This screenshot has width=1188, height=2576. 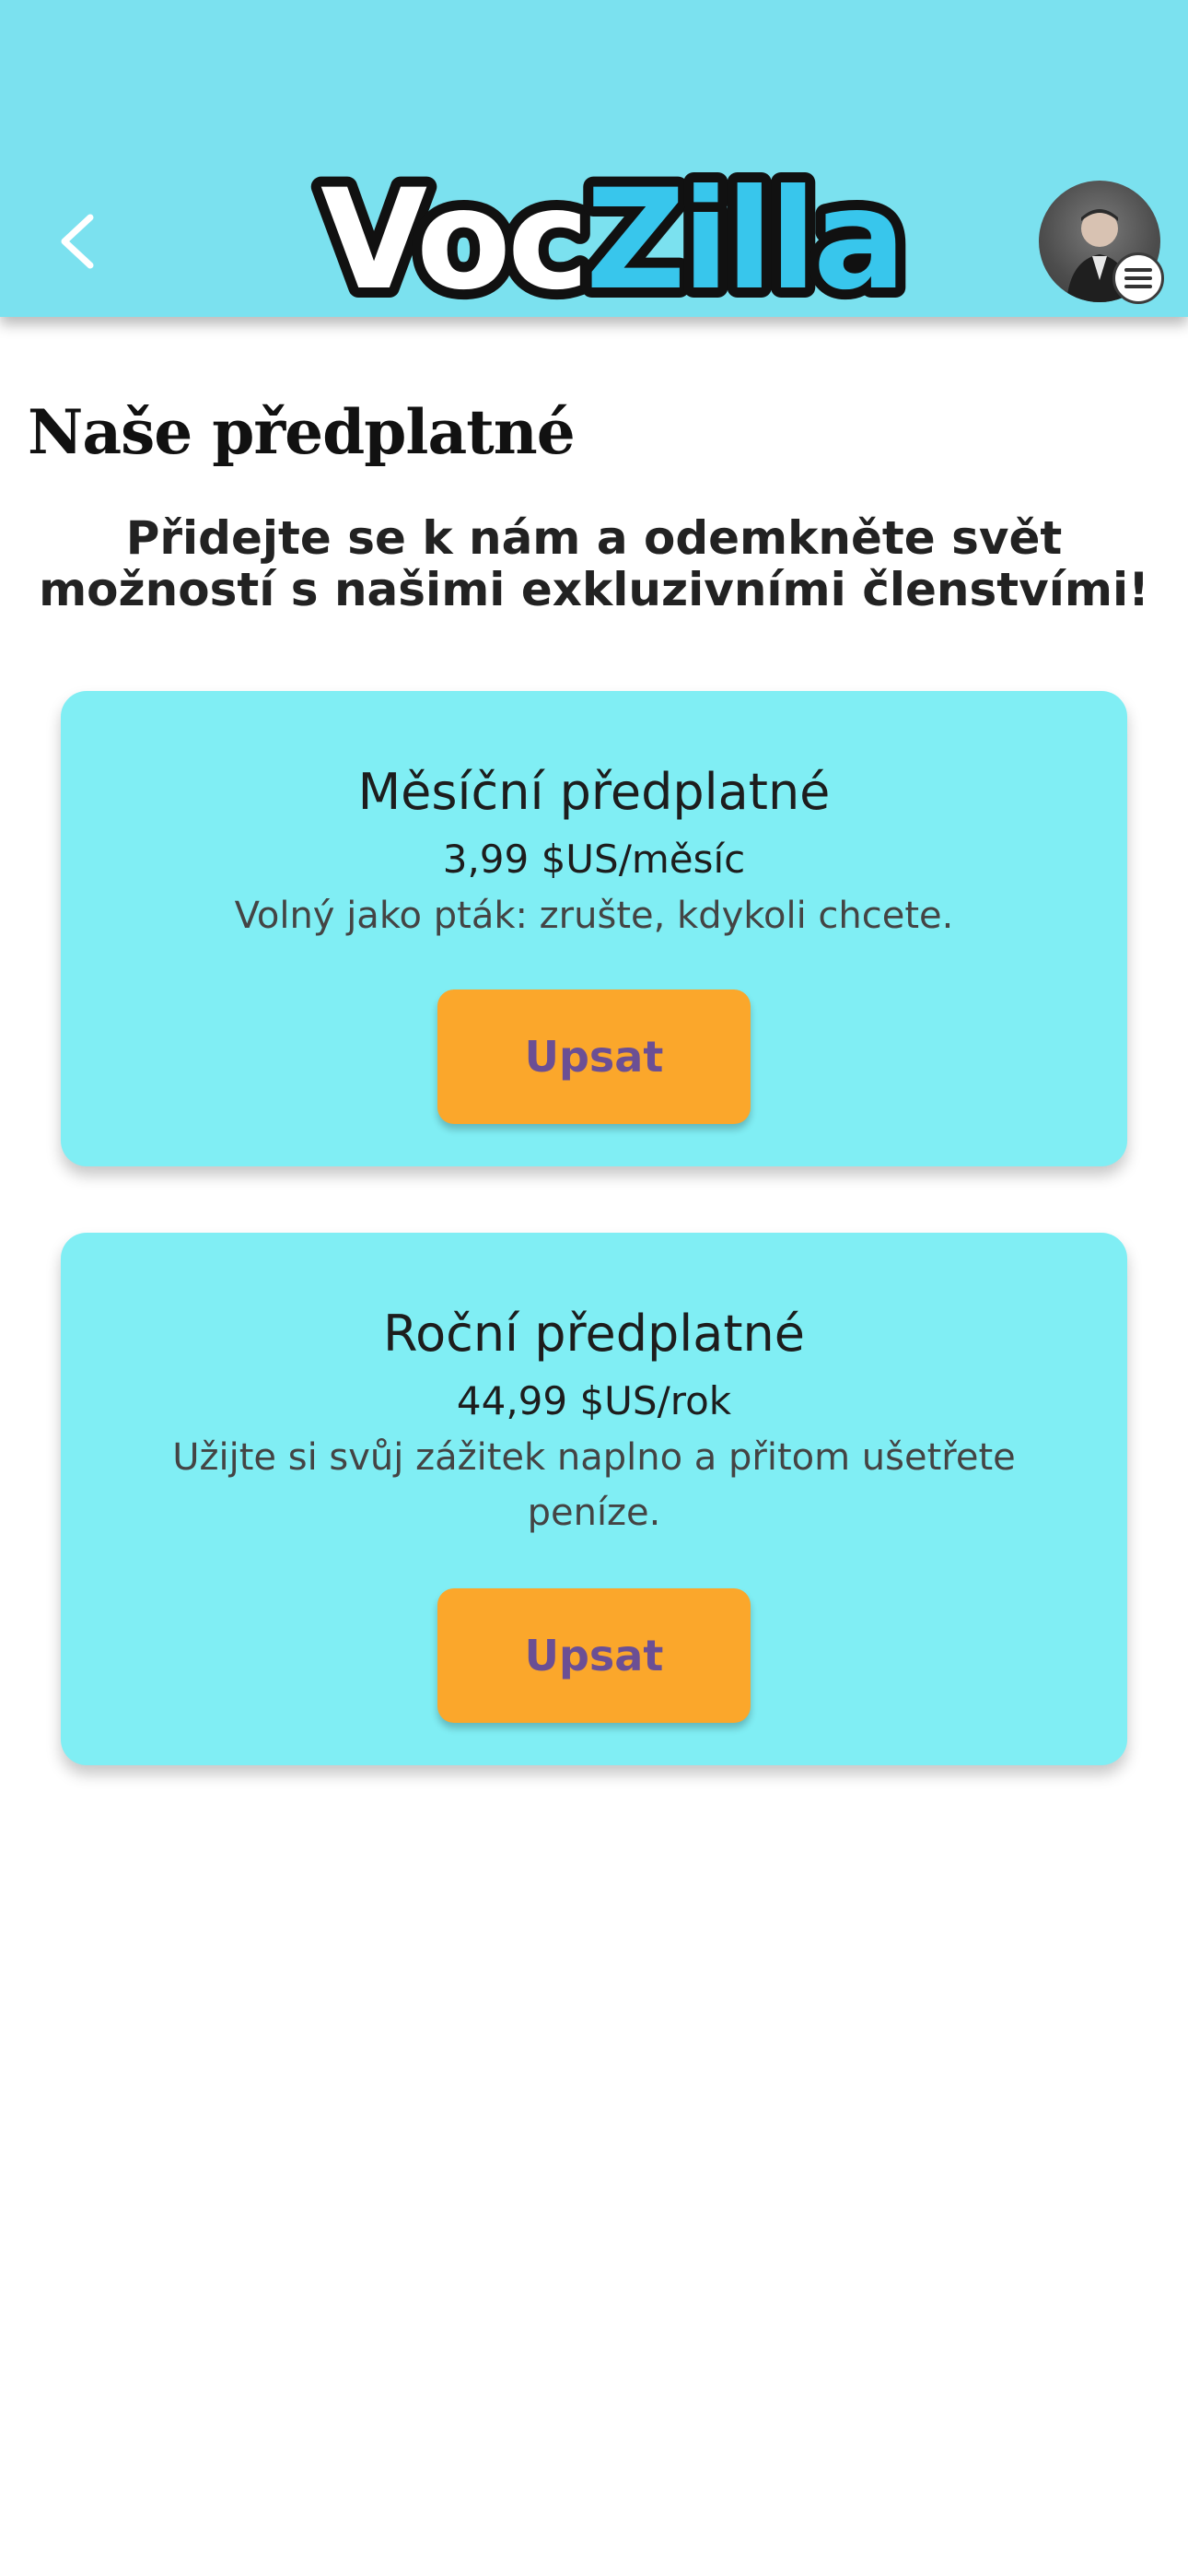 I want to click on page-title: Naše předplatné, so click(x=302, y=432).